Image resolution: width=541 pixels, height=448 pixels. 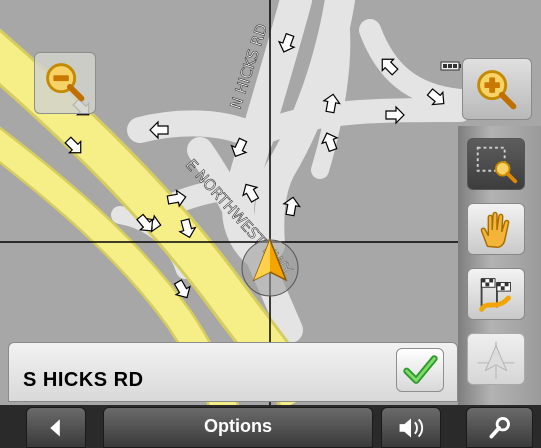 I want to click on search-icon, so click(x=499, y=428).